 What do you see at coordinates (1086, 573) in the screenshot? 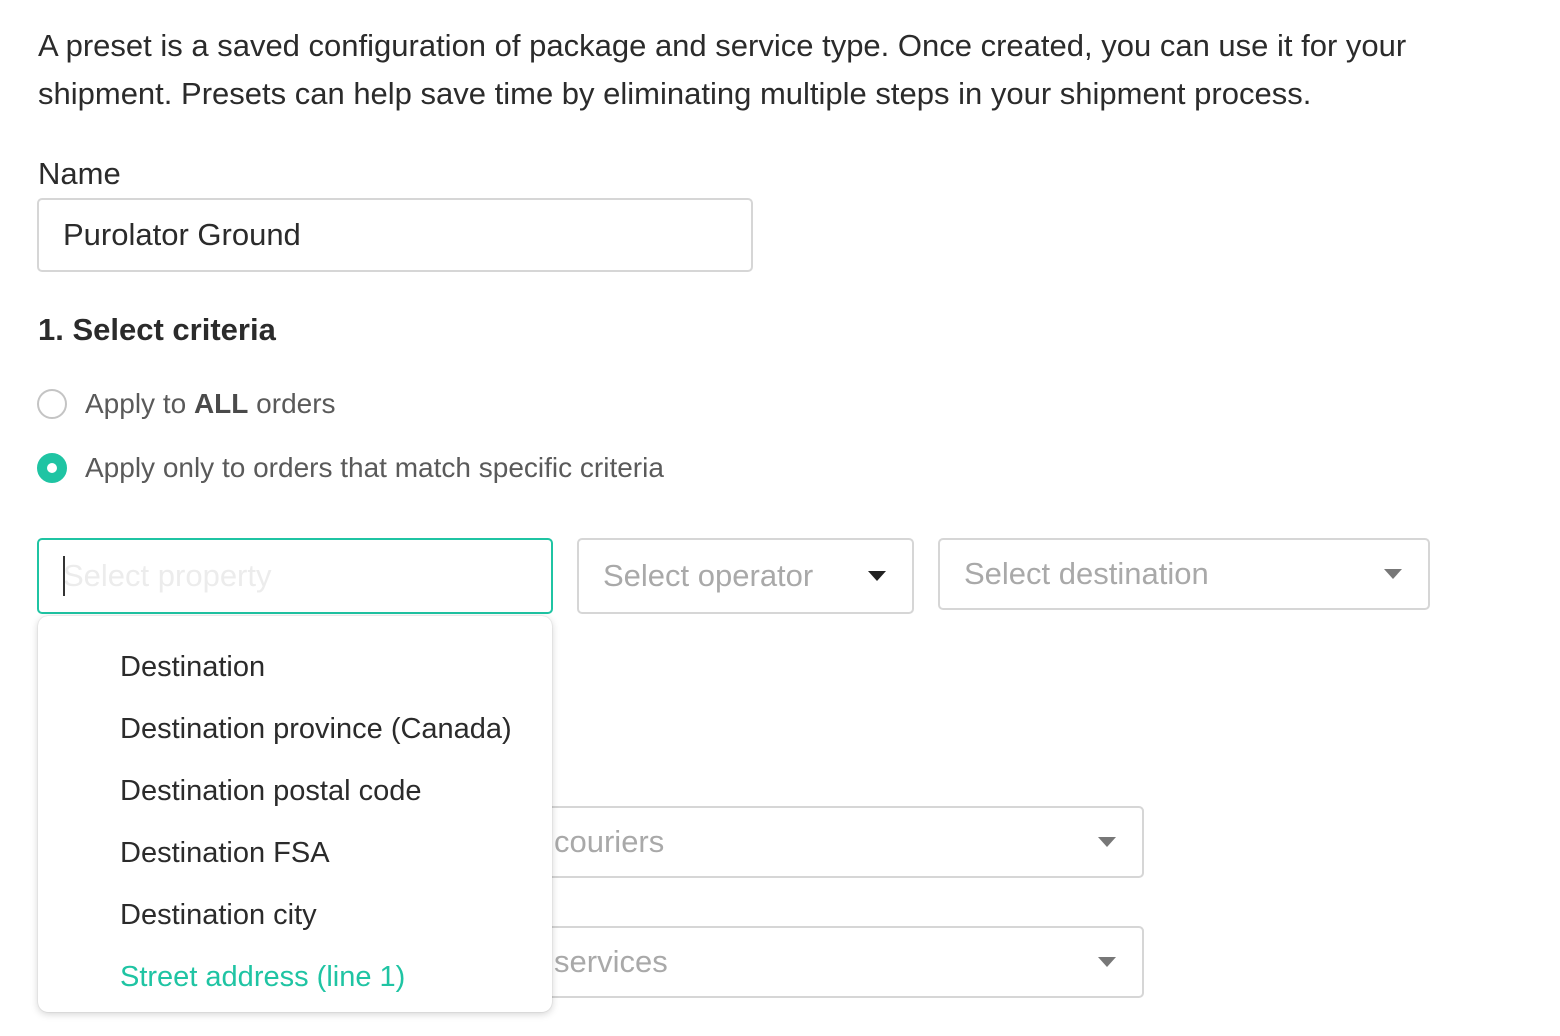
I see `select-destination-placeholder: Select destination` at bounding box center [1086, 573].